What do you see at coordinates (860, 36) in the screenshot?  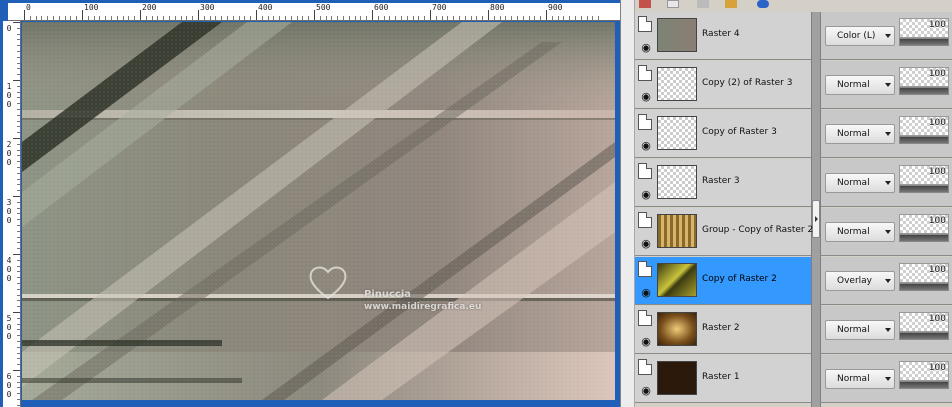 I see `blend-mode-select: Color (L)` at bounding box center [860, 36].